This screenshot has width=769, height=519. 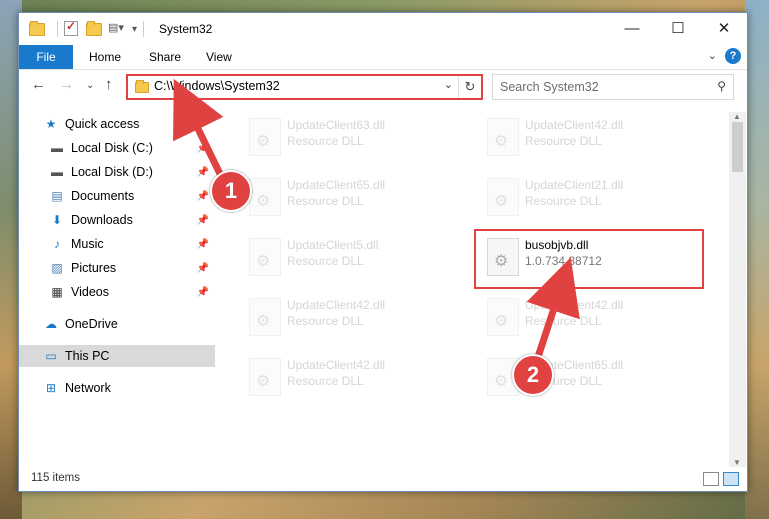 I want to click on drive-icon: ▬, so click(x=57, y=172).